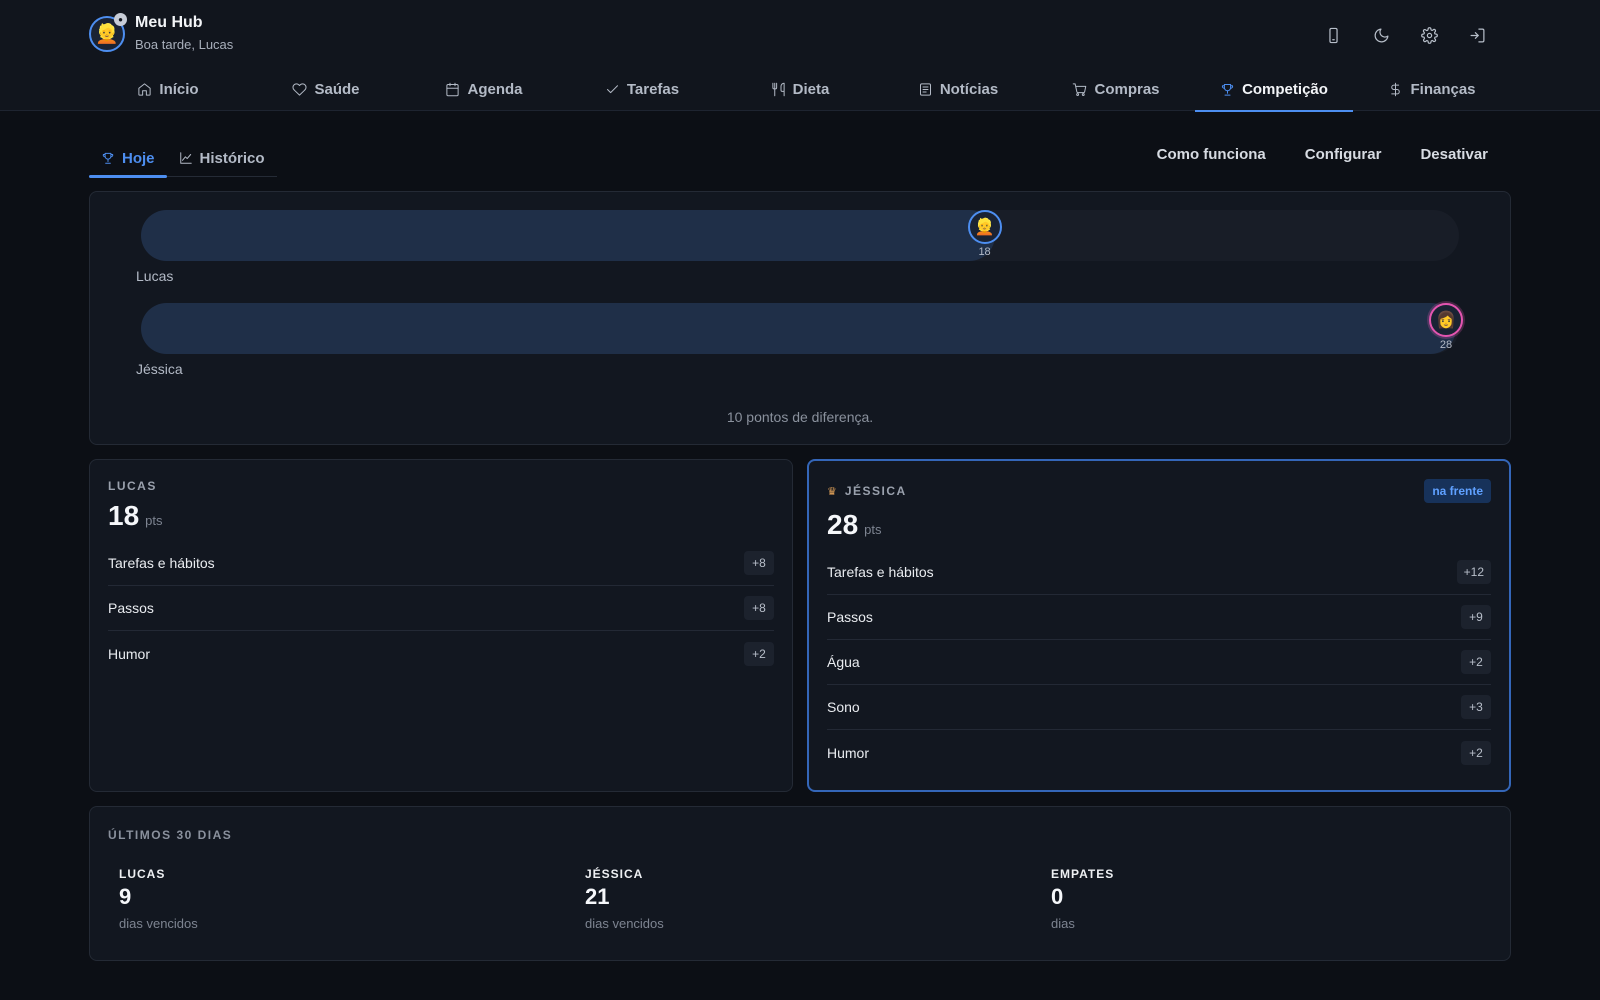 The image size is (1600, 1000). I want to click on tab-dieta: Dieta, so click(800, 91).